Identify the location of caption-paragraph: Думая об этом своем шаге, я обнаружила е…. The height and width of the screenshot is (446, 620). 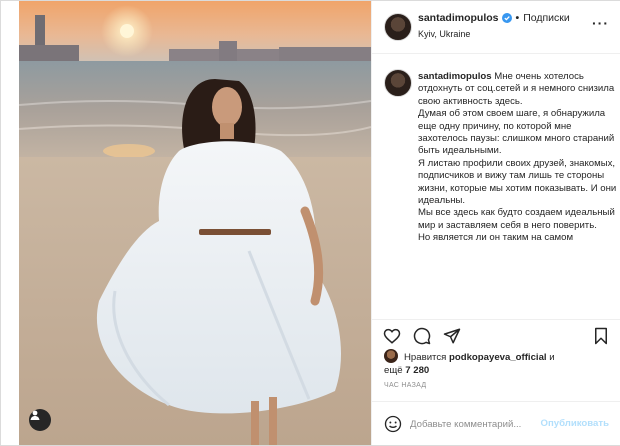
(516, 132).